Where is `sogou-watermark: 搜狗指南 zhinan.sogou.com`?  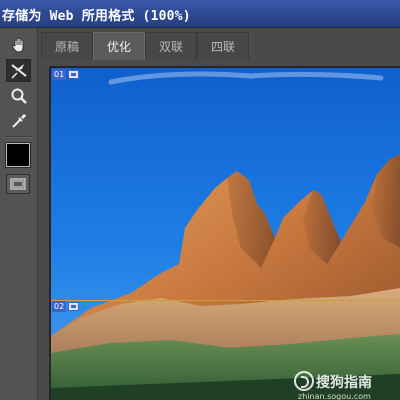
sogou-watermark: 搜狗指南 zhinan.sogou.com is located at coordinates (347, 385).